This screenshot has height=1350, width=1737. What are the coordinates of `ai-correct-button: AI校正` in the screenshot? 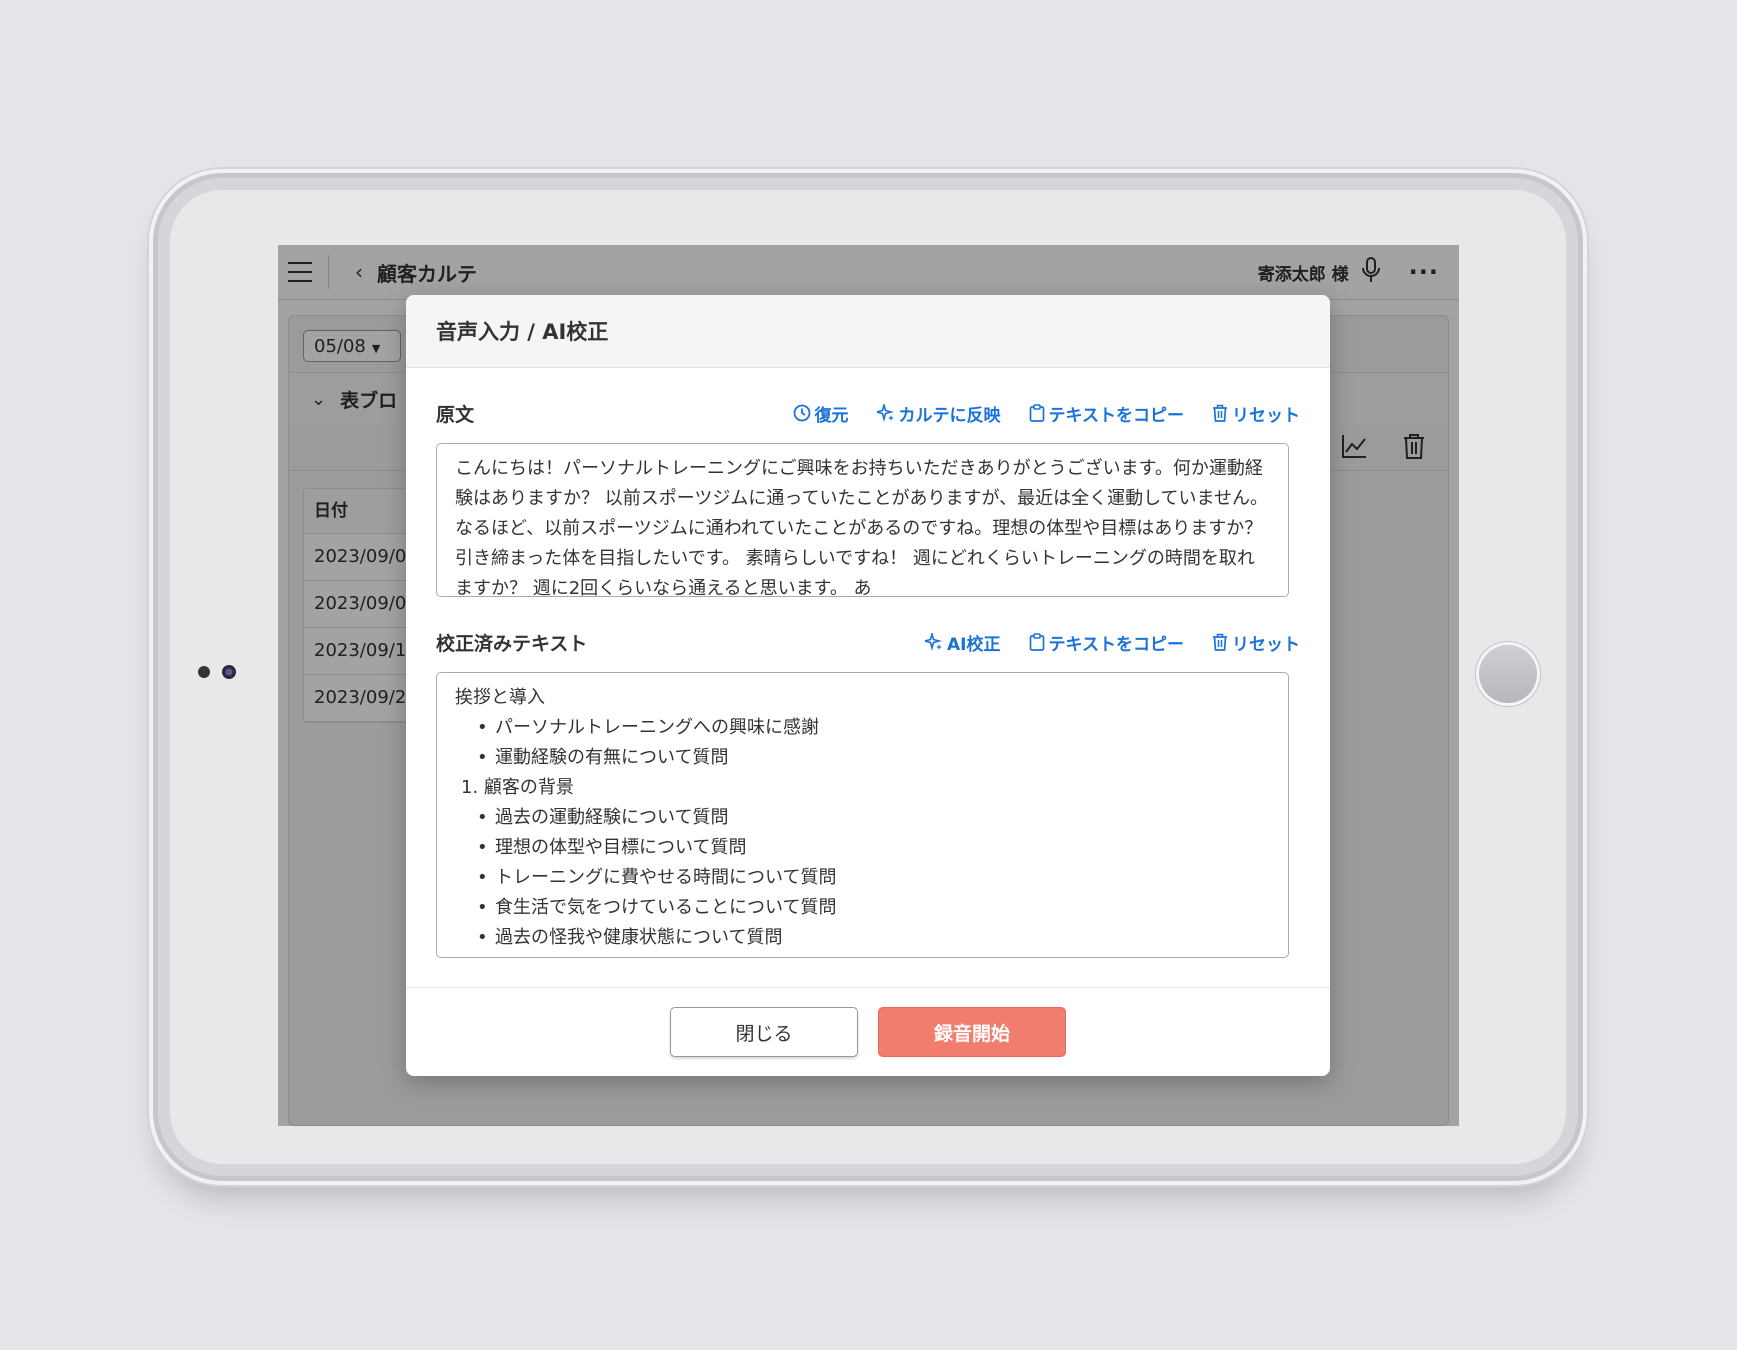 It's located at (963, 642).